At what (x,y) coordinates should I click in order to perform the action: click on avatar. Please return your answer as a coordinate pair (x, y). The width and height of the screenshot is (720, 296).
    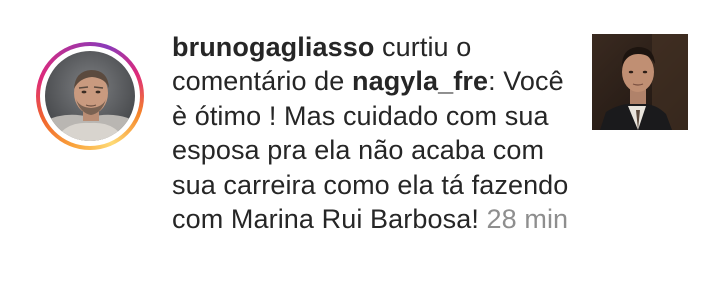
    Looking at the image, I should click on (90, 96).